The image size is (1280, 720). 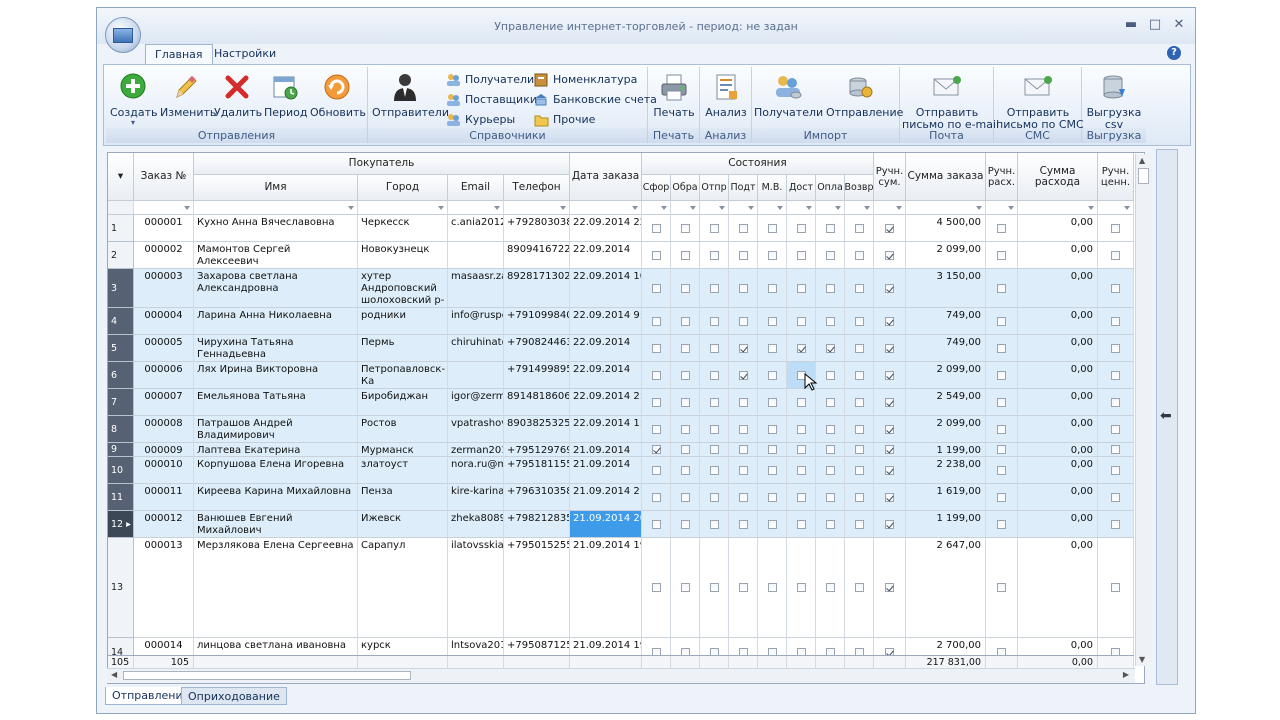 I want to click on maximize-button: □, so click(x=1155, y=25).